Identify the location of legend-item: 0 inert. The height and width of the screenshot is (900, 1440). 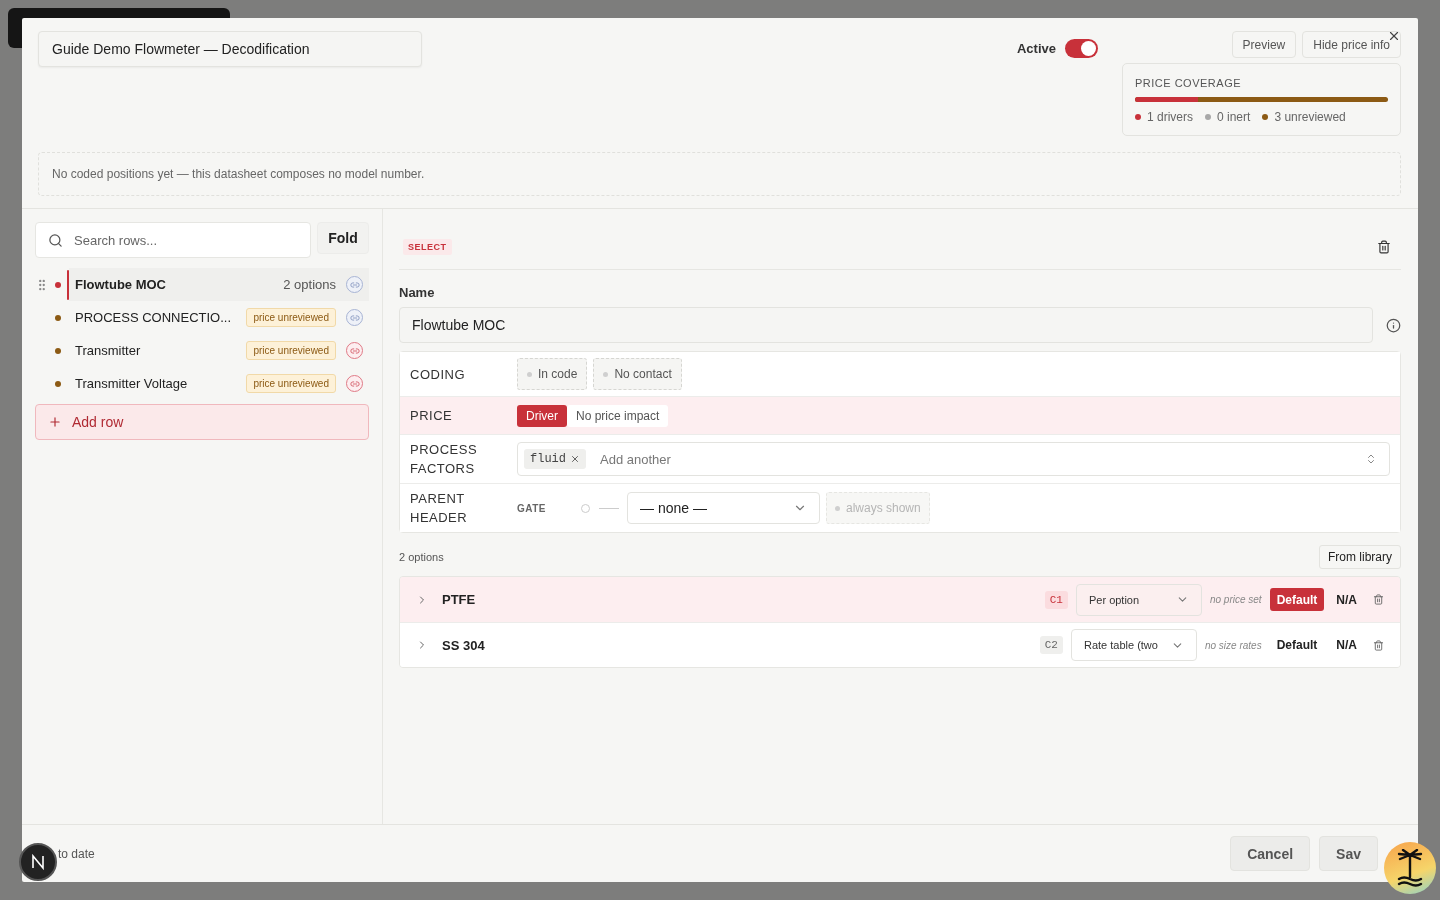
(1228, 117).